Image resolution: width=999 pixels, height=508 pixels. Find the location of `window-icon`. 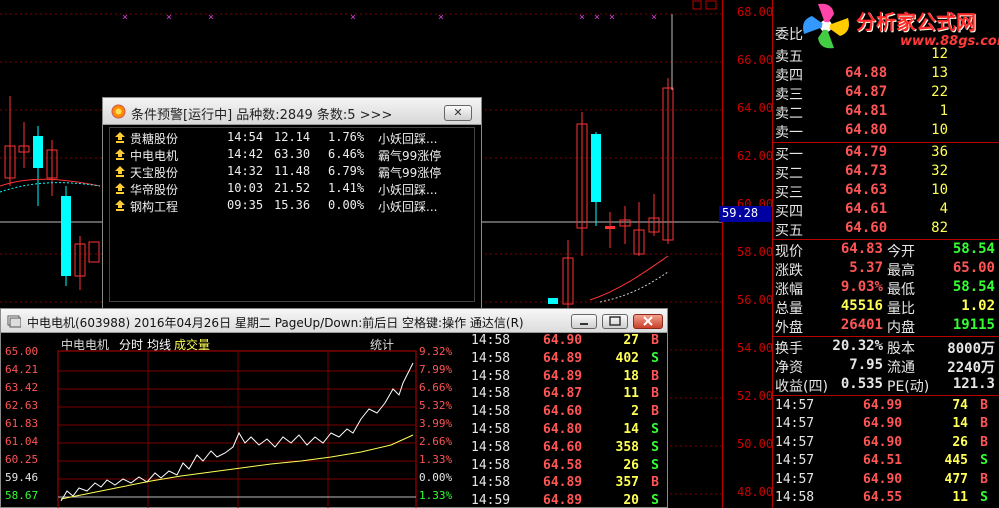

window-icon is located at coordinates (14, 321).